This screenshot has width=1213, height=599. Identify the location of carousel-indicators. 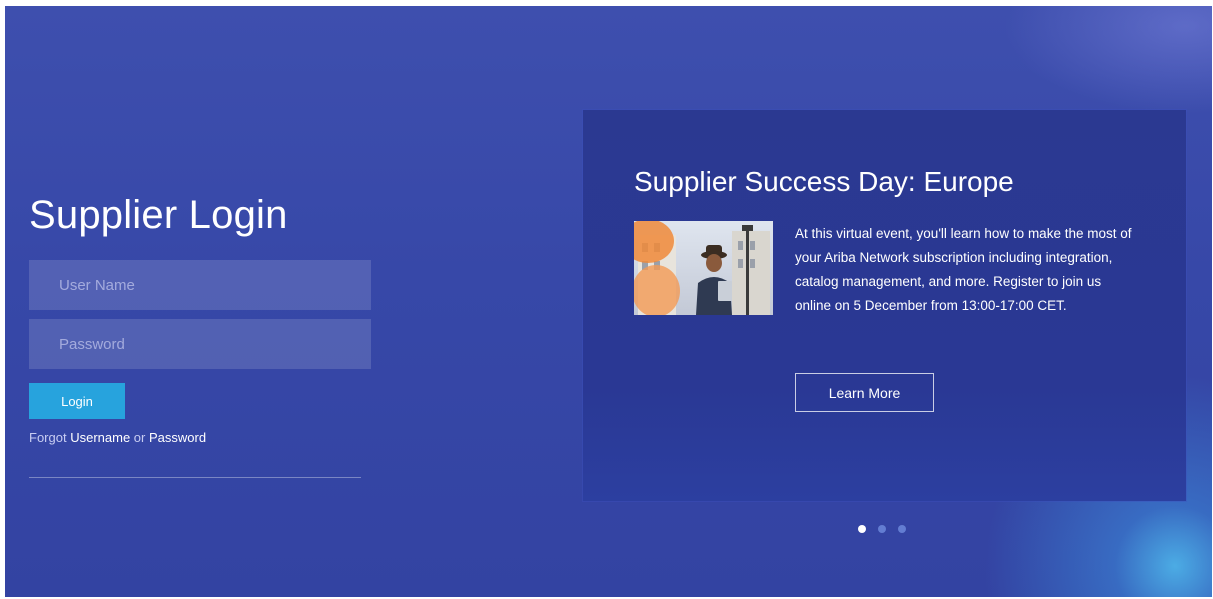
(882, 530).